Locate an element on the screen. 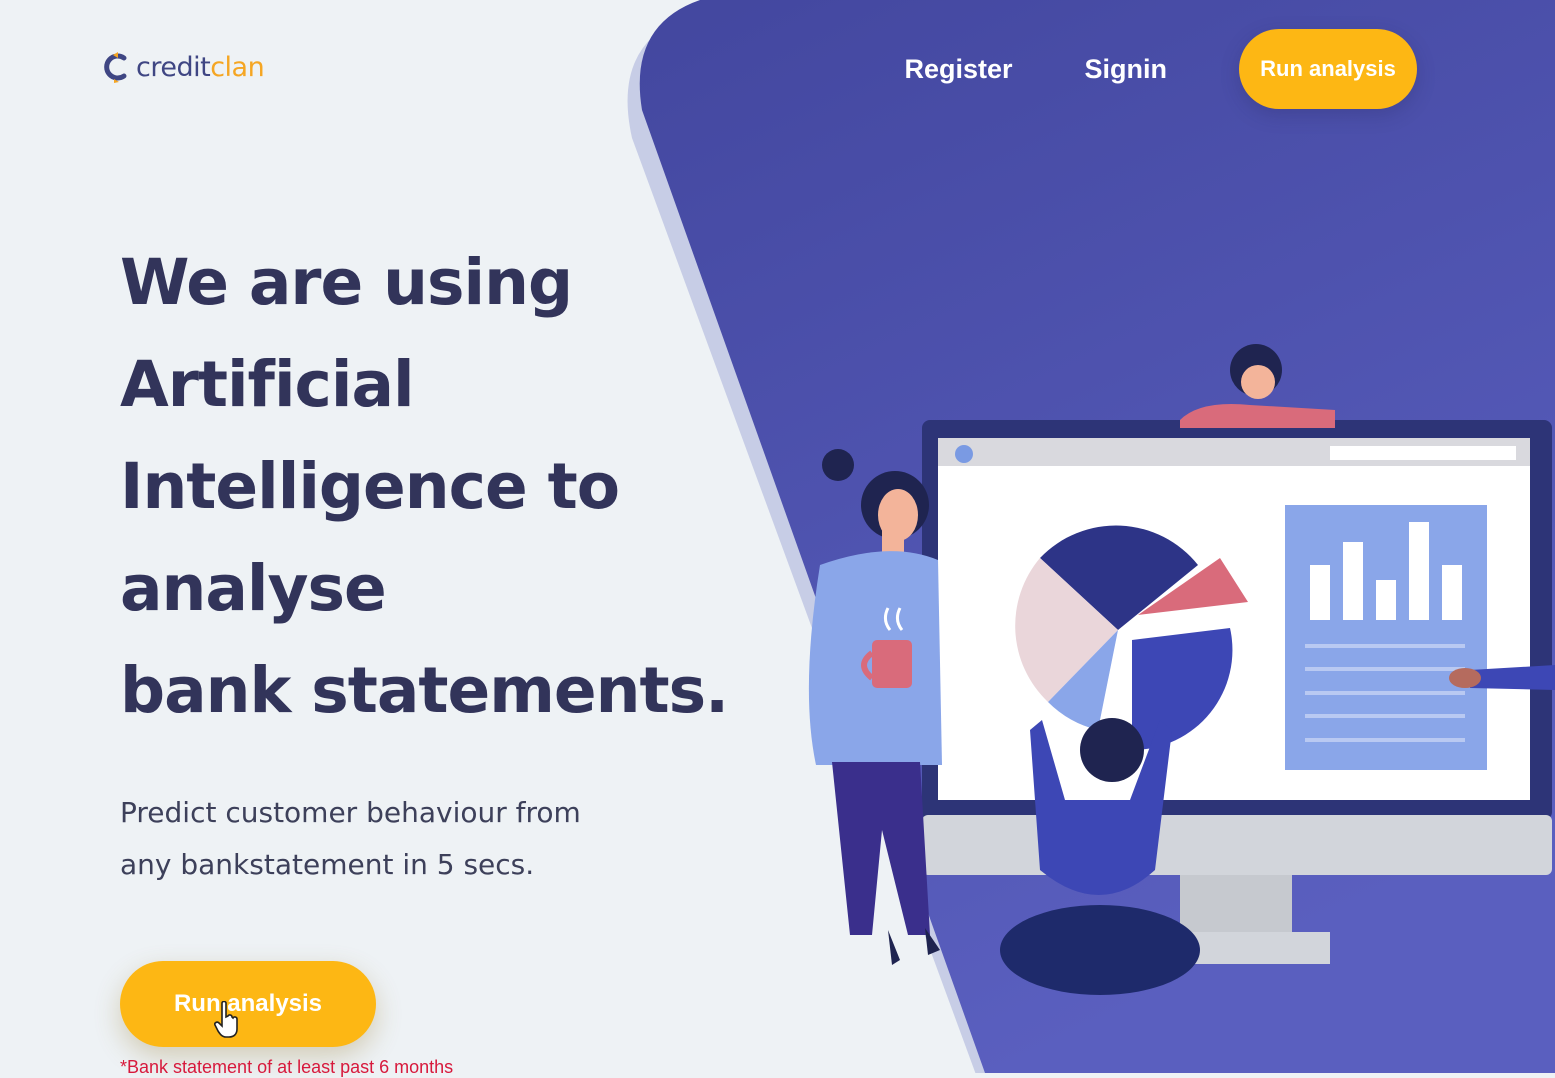 This screenshot has width=1555, height=1078. hero-cta-wrapper: Run analysis is located at coordinates (248, 1004).